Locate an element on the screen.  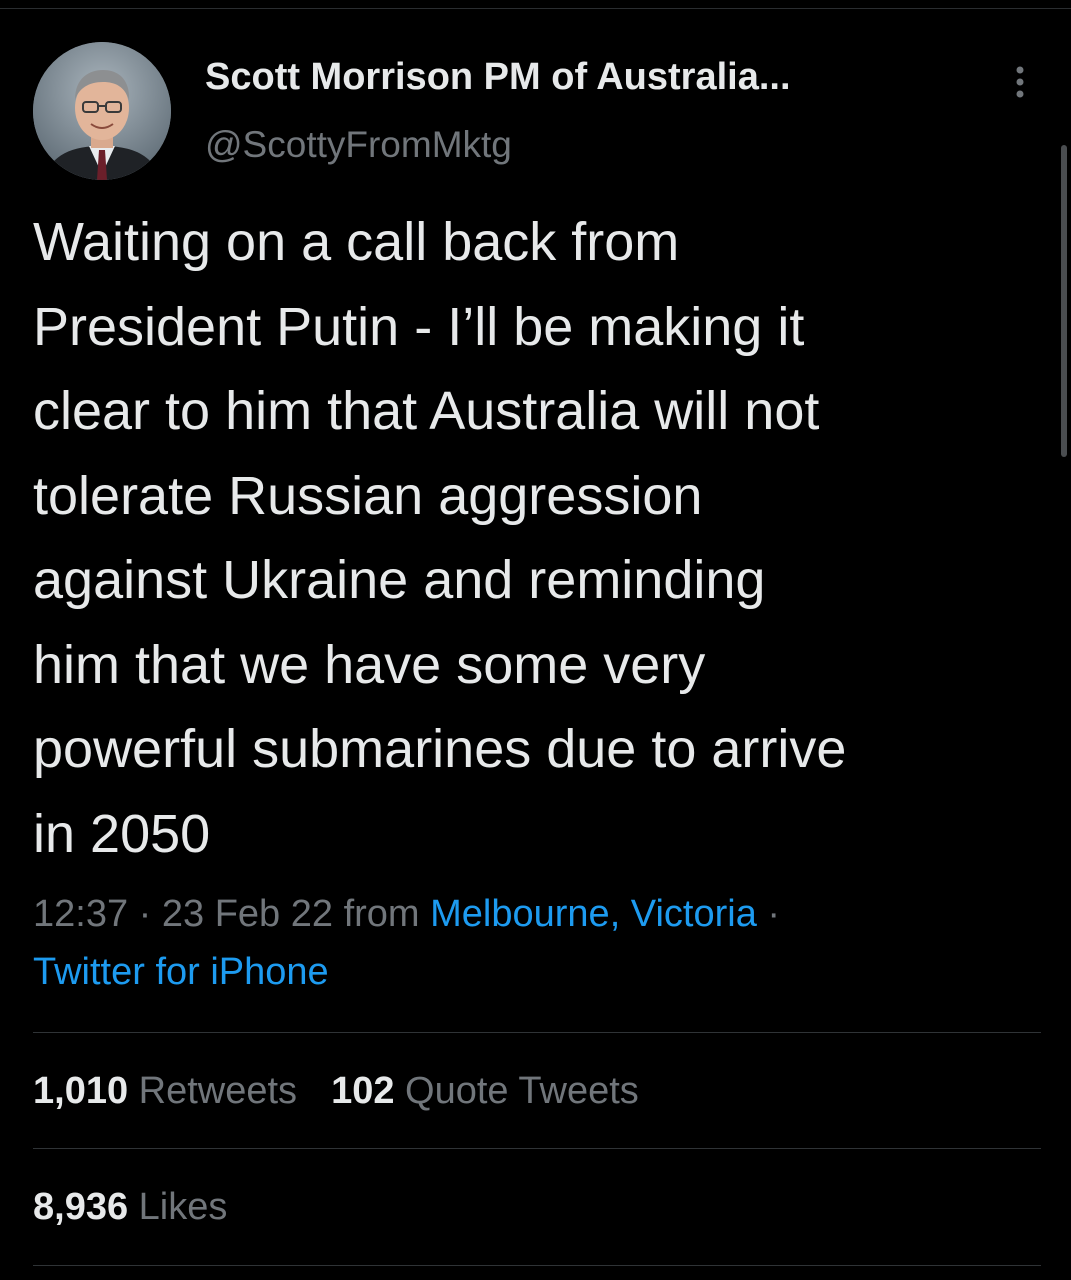
likes-stat-row: 8,936 Likes is located at coordinates (130, 1207).